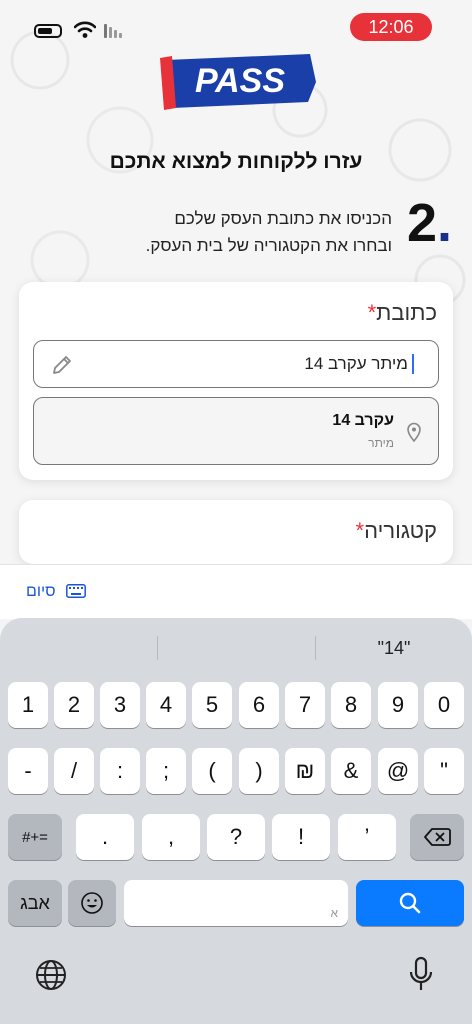  Describe the element at coordinates (305, 705) in the screenshot. I see `key: 7` at that location.